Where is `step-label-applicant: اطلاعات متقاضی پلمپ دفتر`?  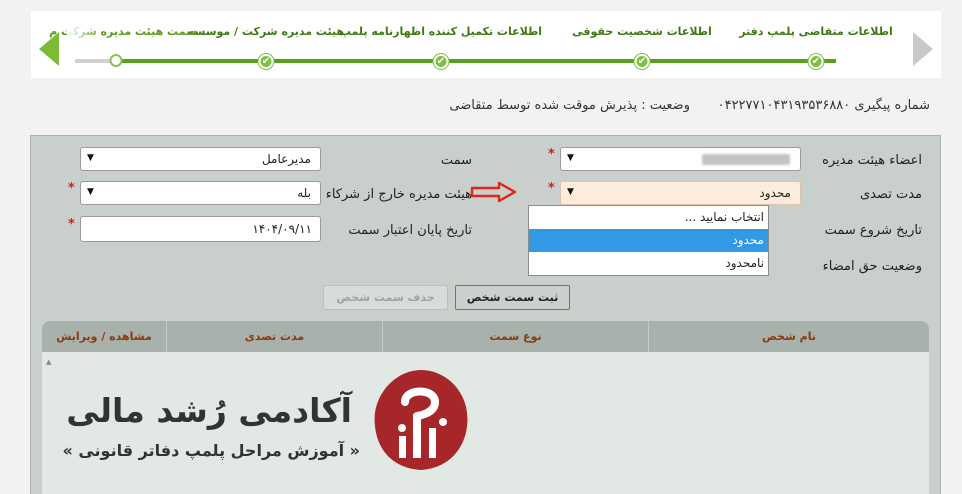 step-label-applicant: اطلاعات متقاضی پلمپ دفتر is located at coordinates (816, 31).